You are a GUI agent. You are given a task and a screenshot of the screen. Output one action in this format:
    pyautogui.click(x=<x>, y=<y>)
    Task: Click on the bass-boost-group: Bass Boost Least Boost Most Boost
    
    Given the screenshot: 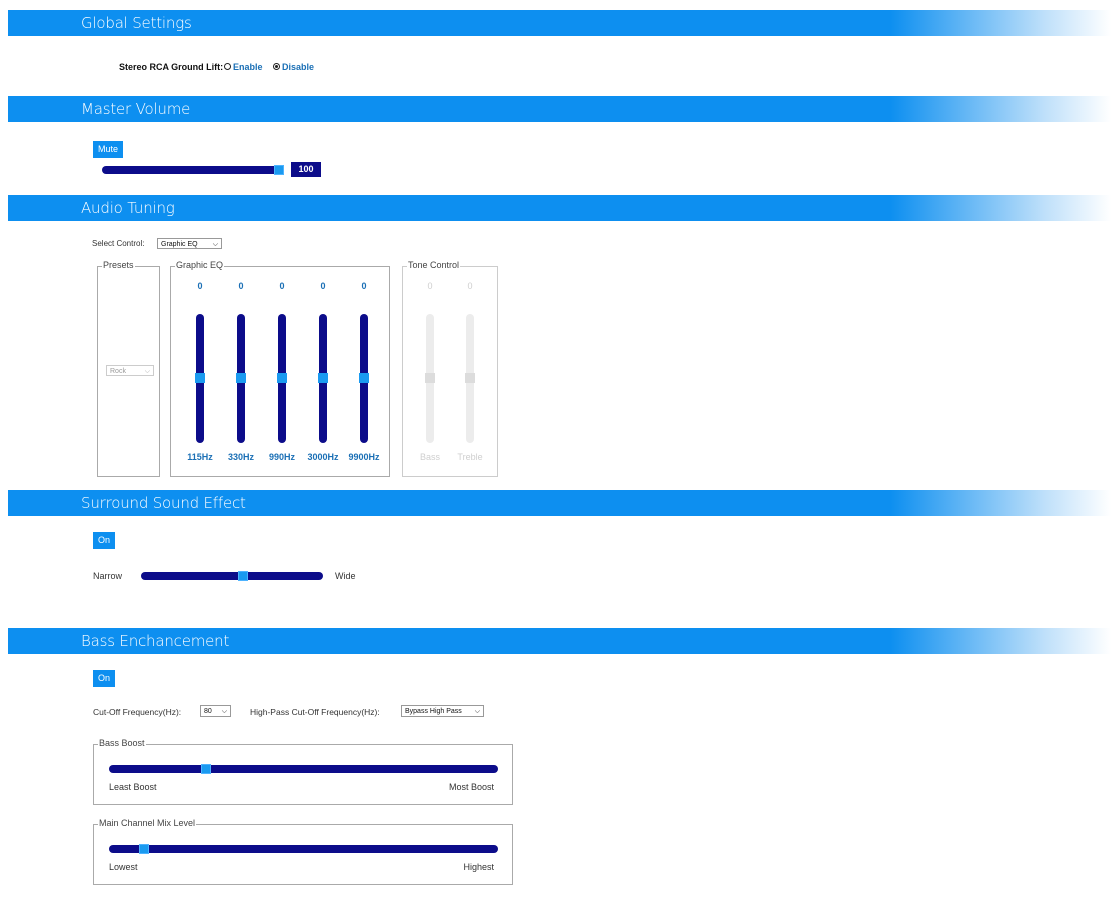 What is the action you would take?
    pyautogui.click(x=303, y=771)
    